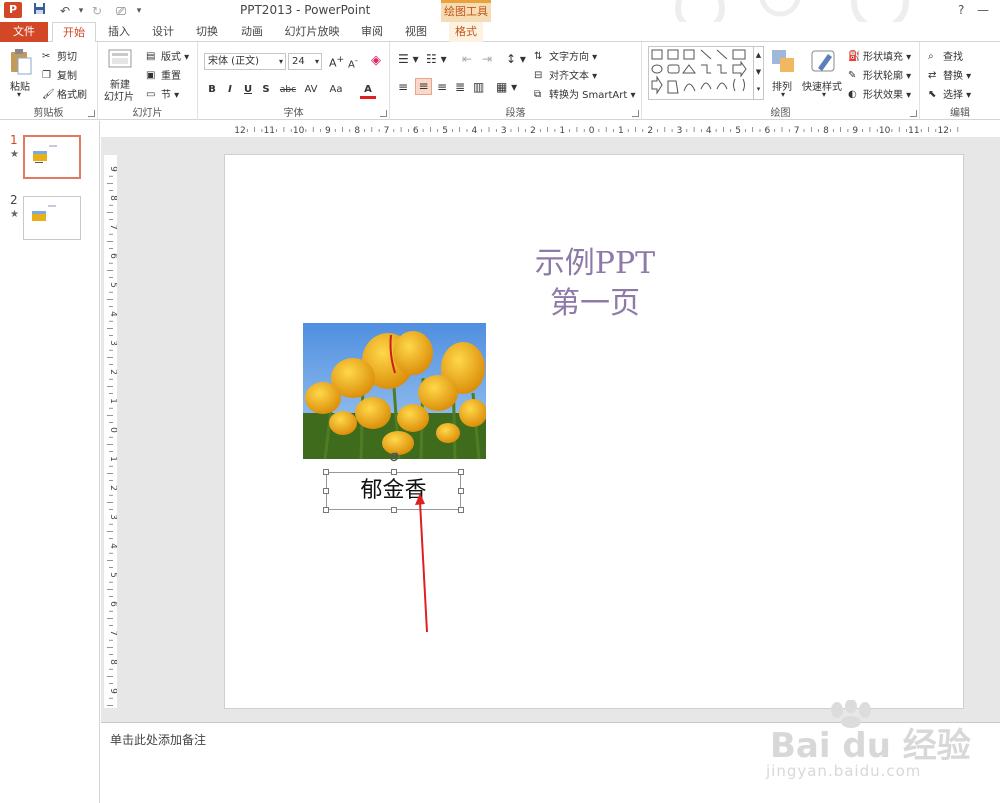 This screenshot has width=1000, height=803. Describe the element at coordinates (122, 61) in the screenshot. I see `new-slide-icon` at that location.